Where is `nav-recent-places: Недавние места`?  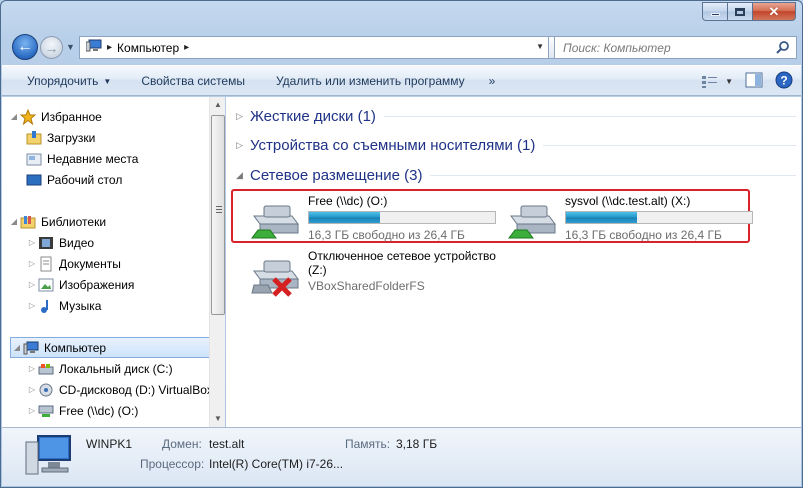
nav-recent-places: Недавние места is located at coordinates (129, 158).